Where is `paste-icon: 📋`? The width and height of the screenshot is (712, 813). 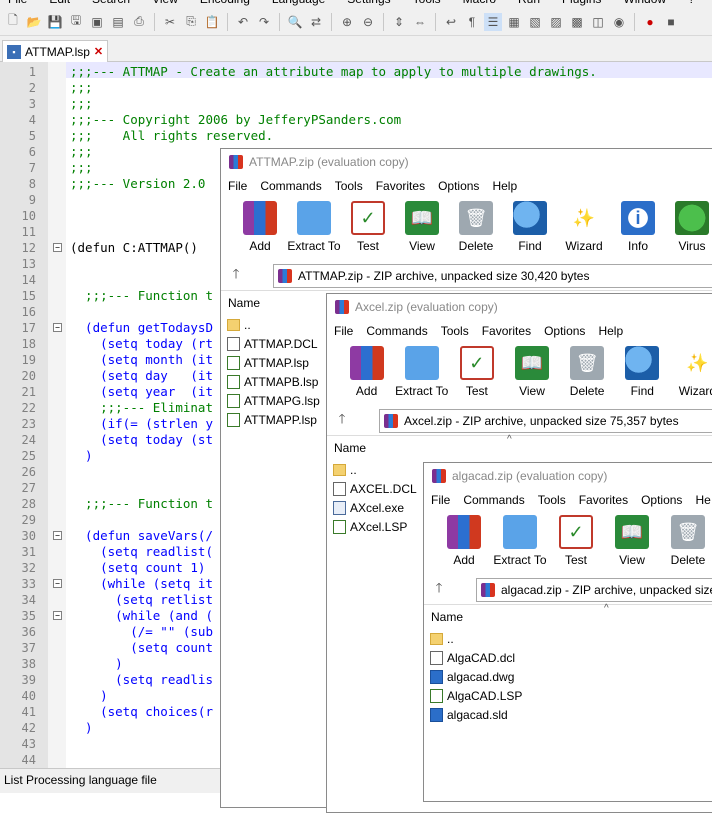
paste-icon: 📋 is located at coordinates (212, 22).